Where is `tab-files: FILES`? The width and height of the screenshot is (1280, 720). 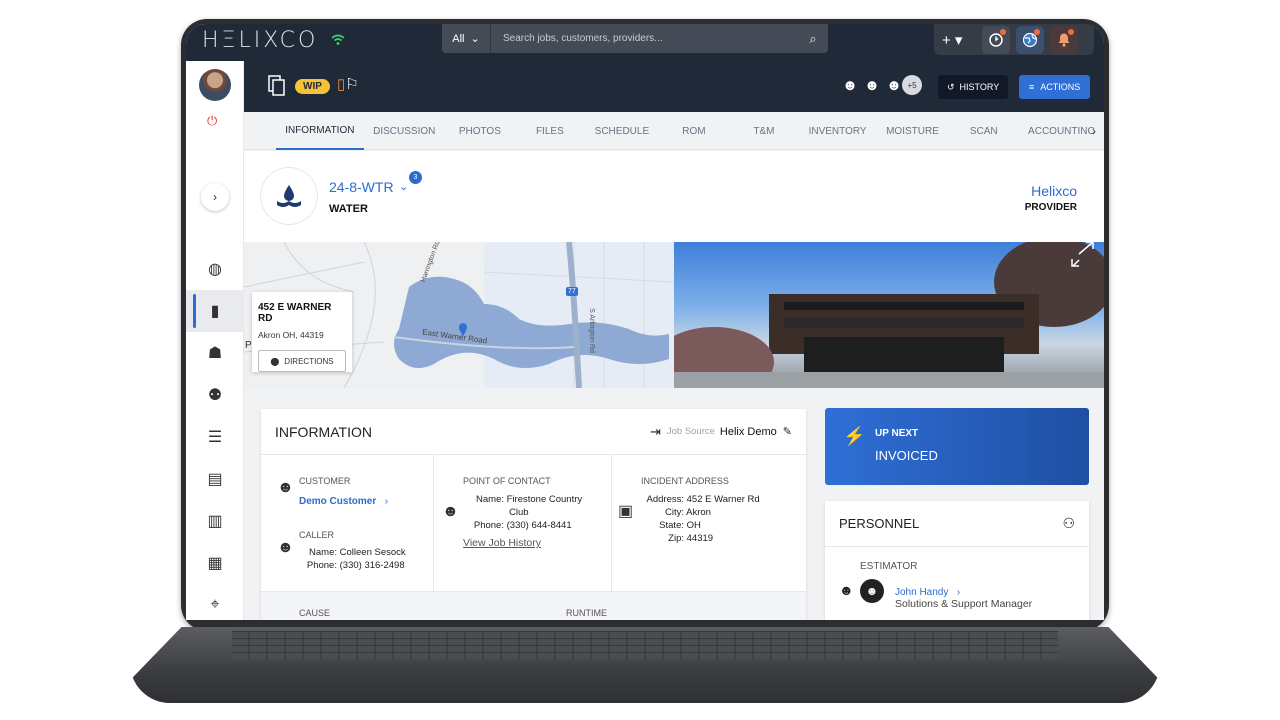
tab-files: FILES is located at coordinates (550, 131).